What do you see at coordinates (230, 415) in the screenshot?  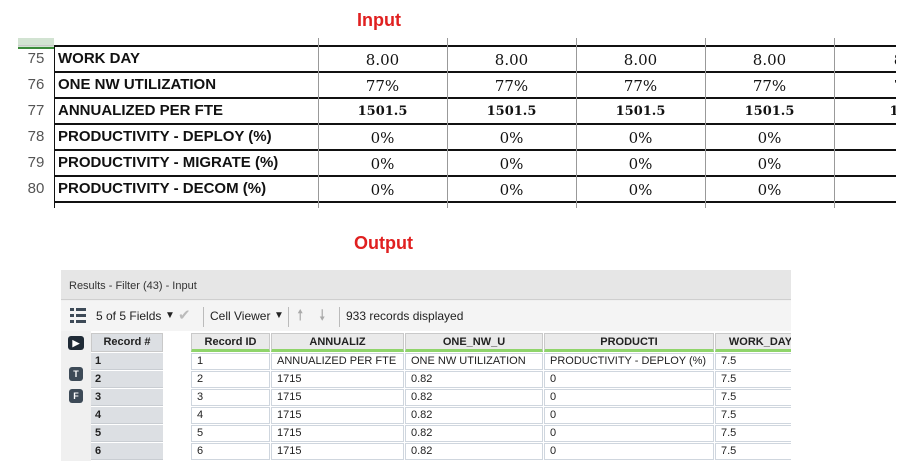 I see `grid-cell: 4` at bounding box center [230, 415].